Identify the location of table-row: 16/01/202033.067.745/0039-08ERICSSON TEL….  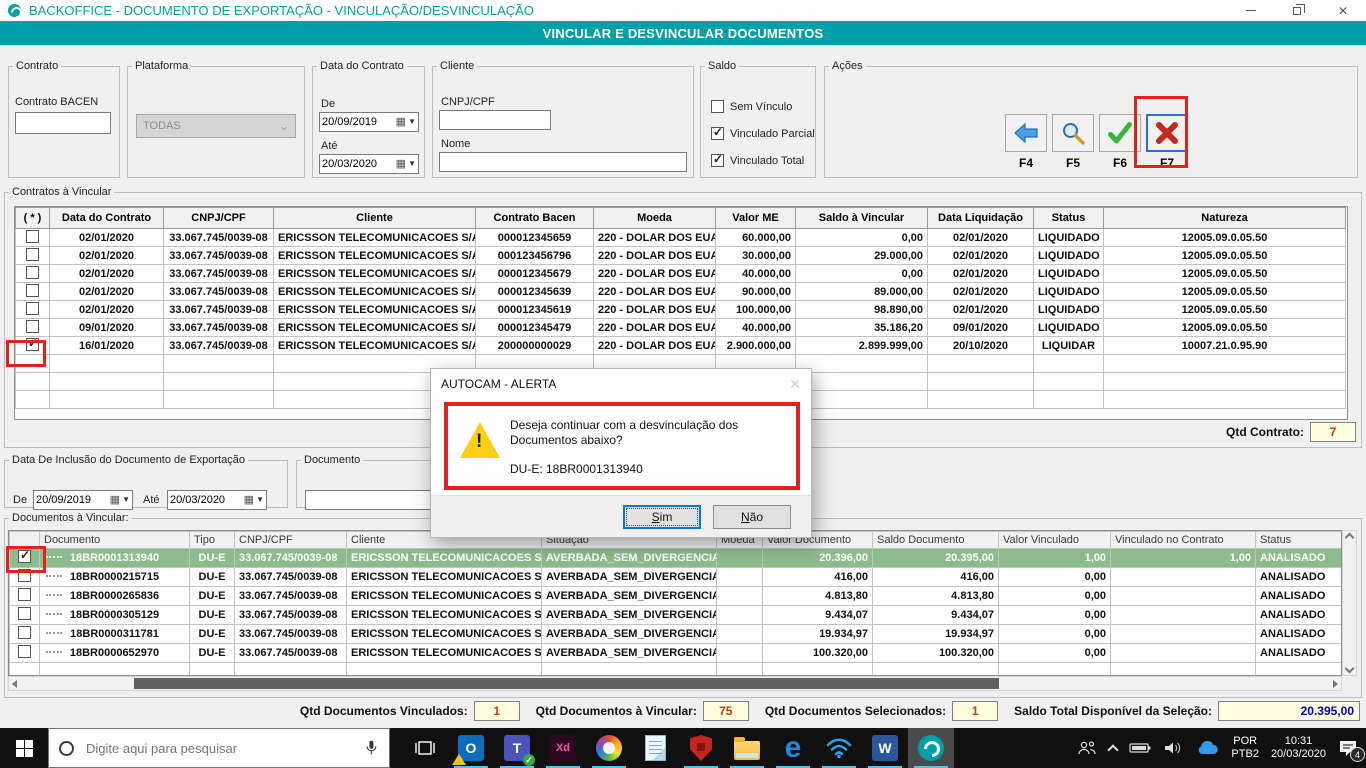
(680, 345).